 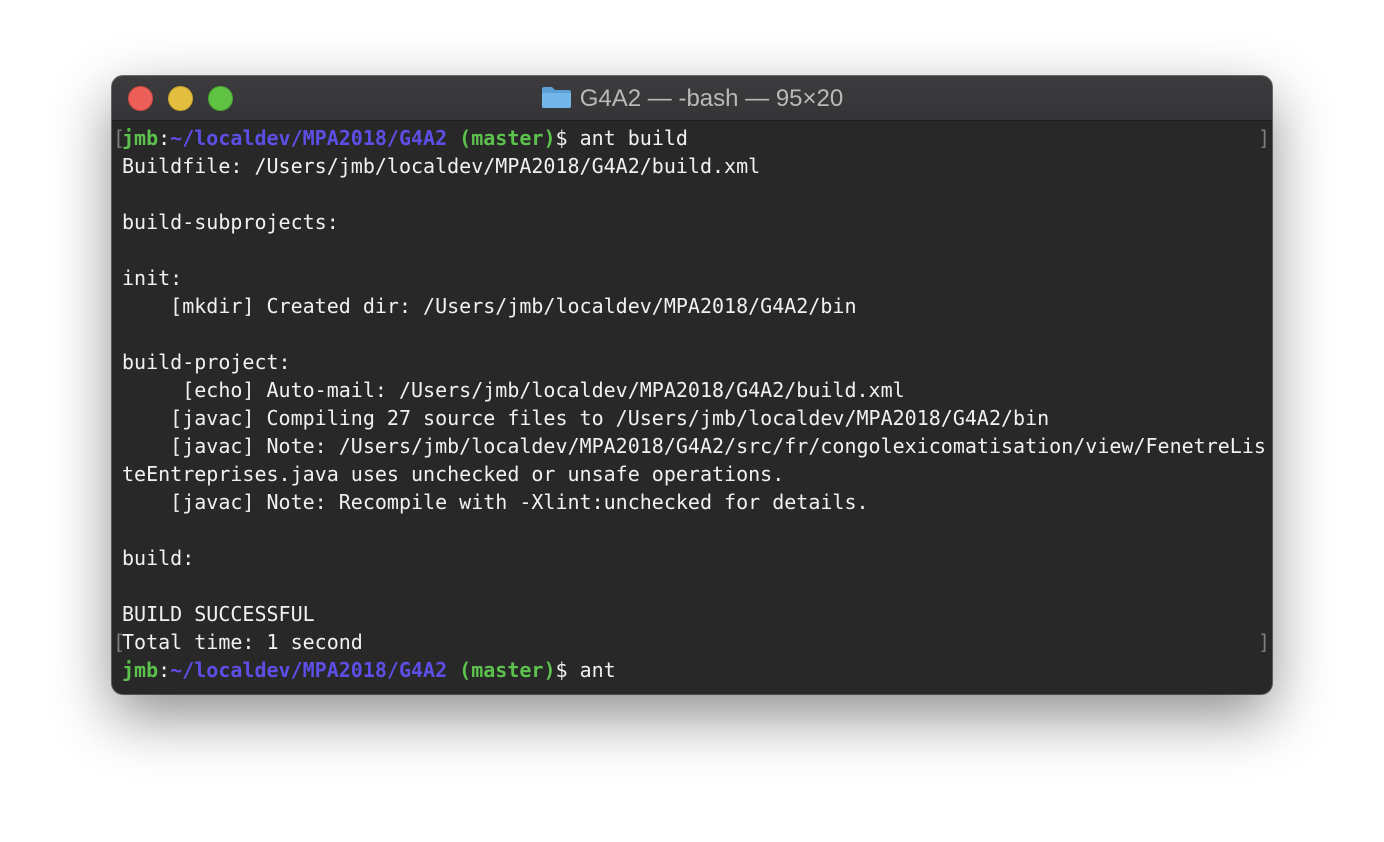 What do you see at coordinates (556, 98) in the screenshot?
I see `folder-icon` at bounding box center [556, 98].